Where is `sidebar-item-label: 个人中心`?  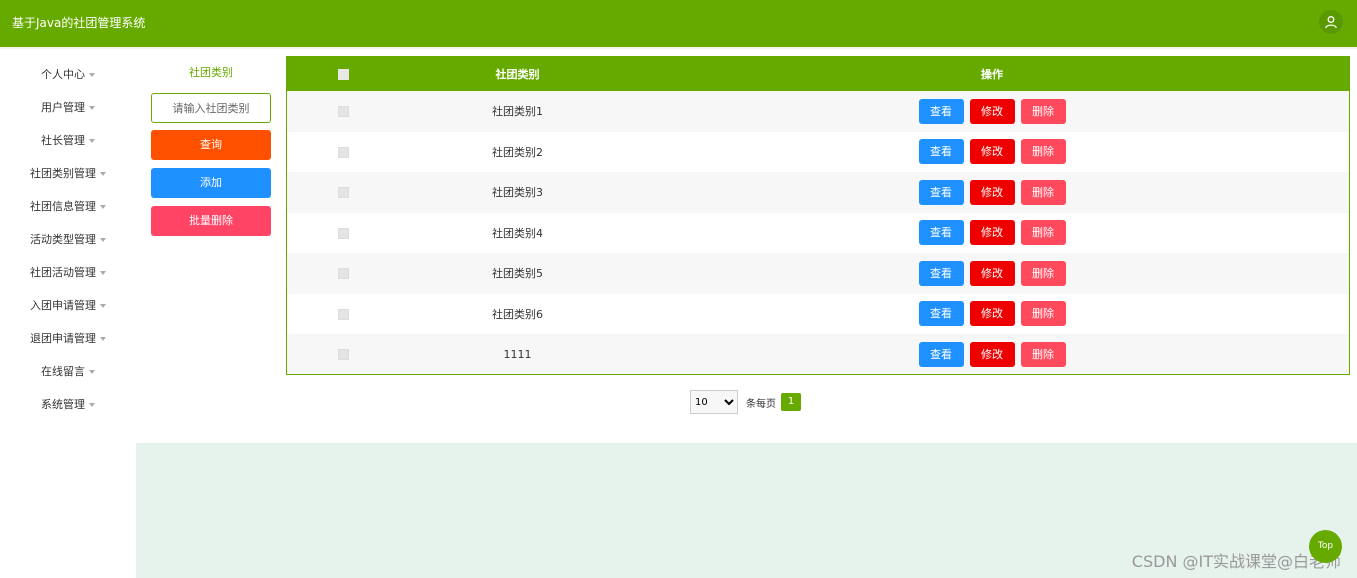
sidebar-item-label: 个人中心 is located at coordinates (63, 74).